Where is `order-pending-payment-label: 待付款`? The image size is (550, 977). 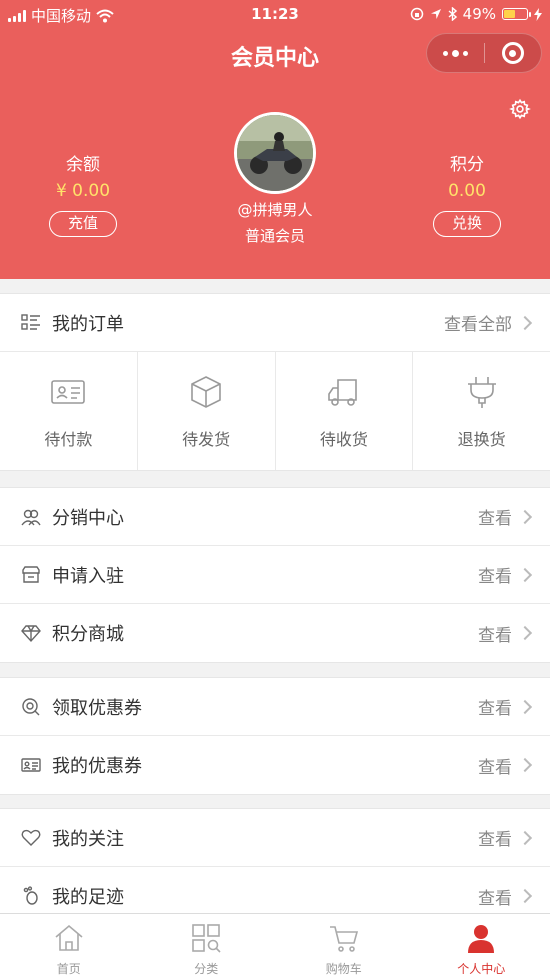 order-pending-payment-label: 待付款 is located at coordinates (68, 439).